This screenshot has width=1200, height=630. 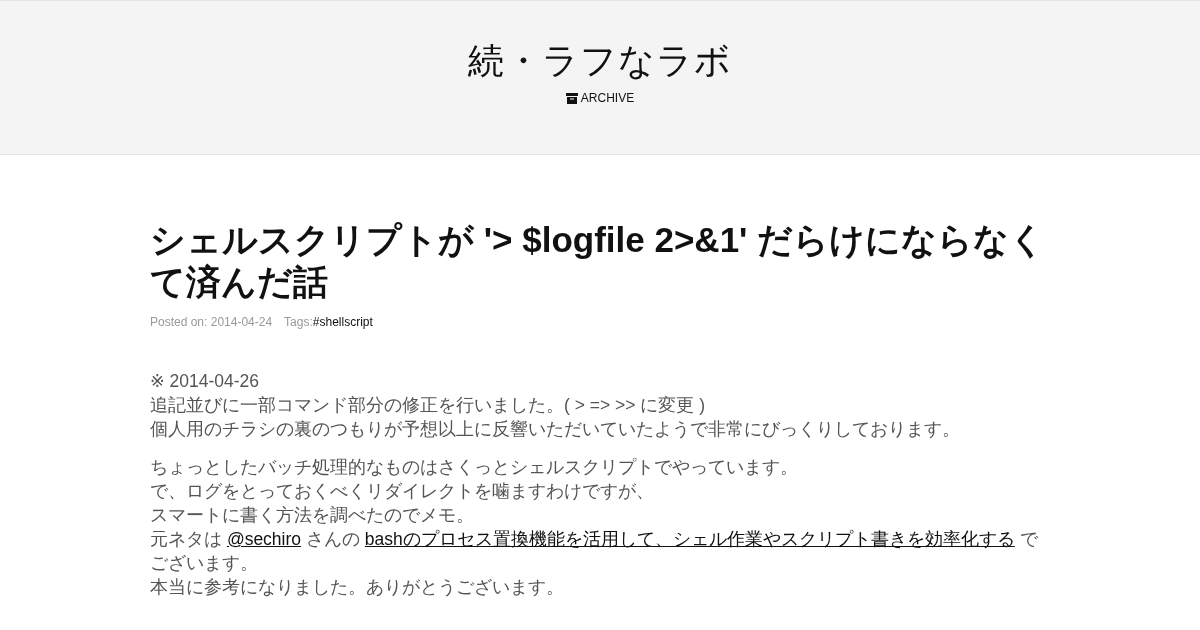 I want to click on site-title: 続・ラフなラボ, so click(x=600, y=61).